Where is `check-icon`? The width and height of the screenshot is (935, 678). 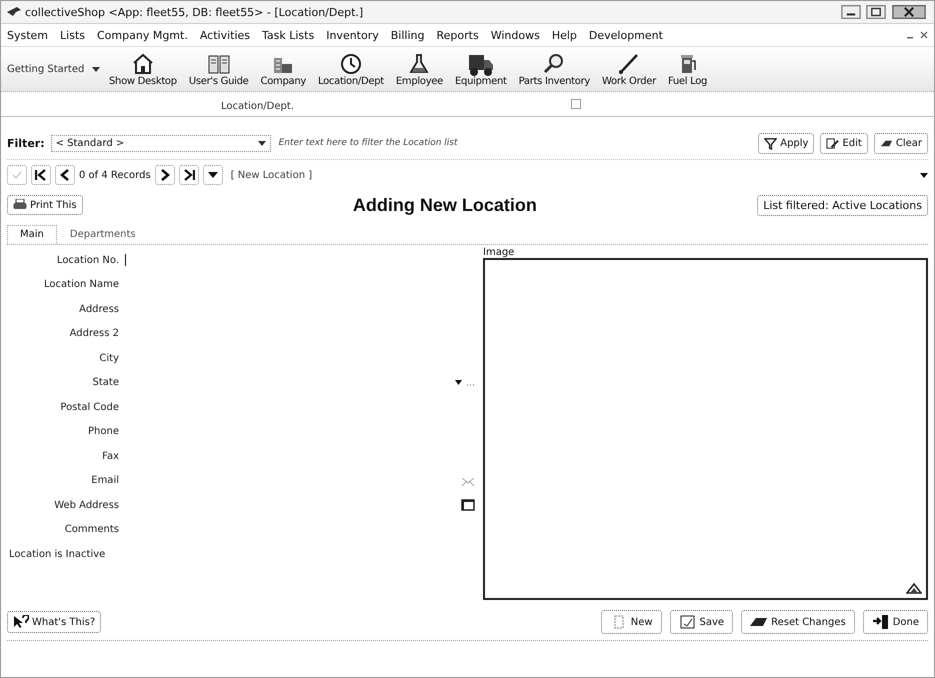
check-icon is located at coordinates (17, 175).